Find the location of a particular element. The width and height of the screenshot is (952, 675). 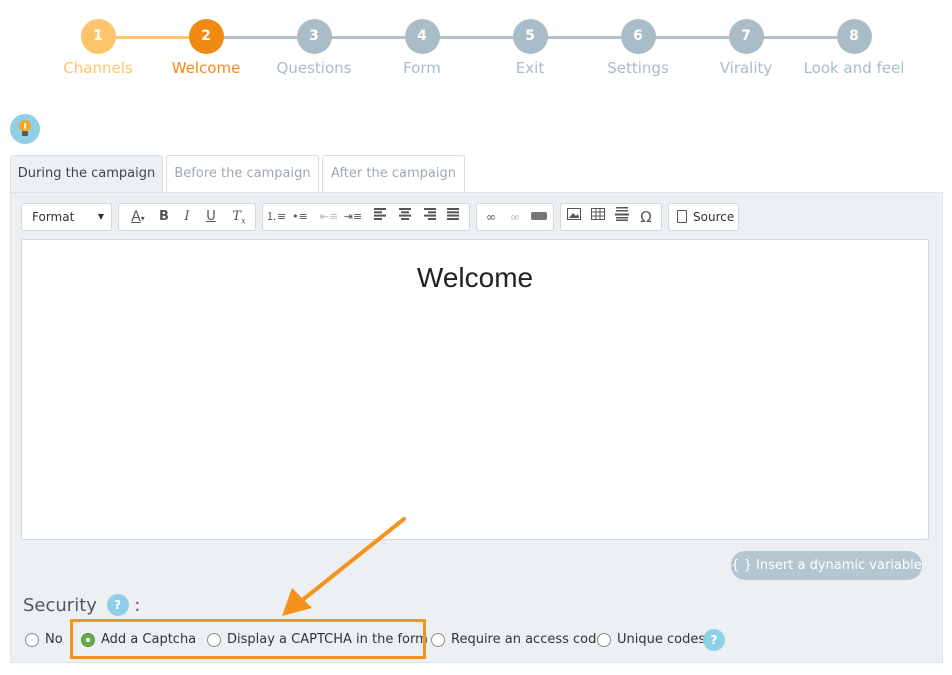

source-label: Source is located at coordinates (714, 217).